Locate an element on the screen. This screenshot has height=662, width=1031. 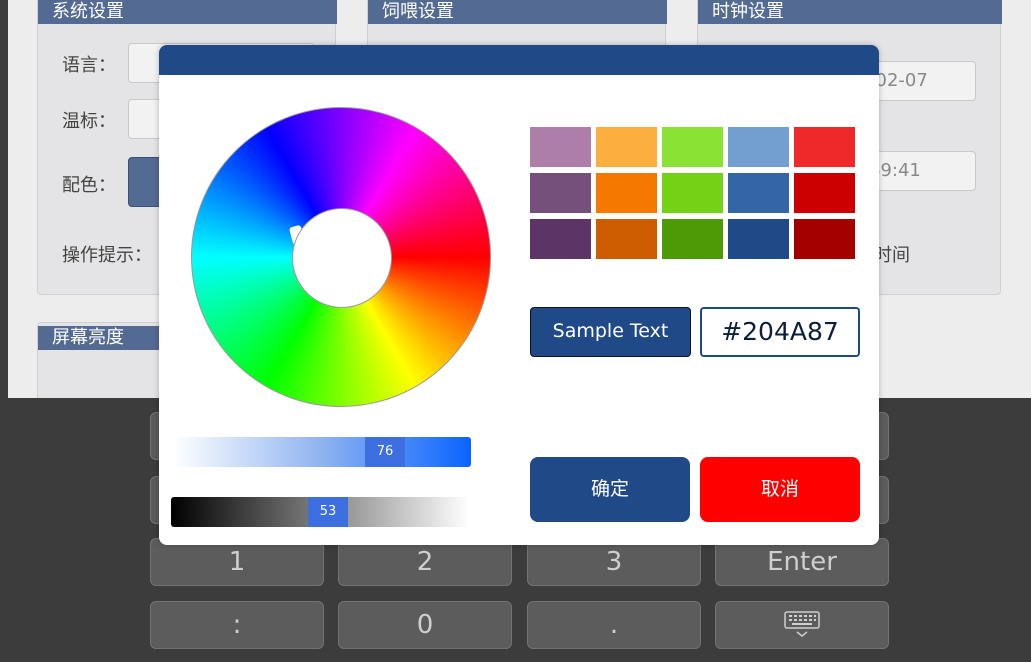
hex-color-input: #204A87 is located at coordinates (780, 332).